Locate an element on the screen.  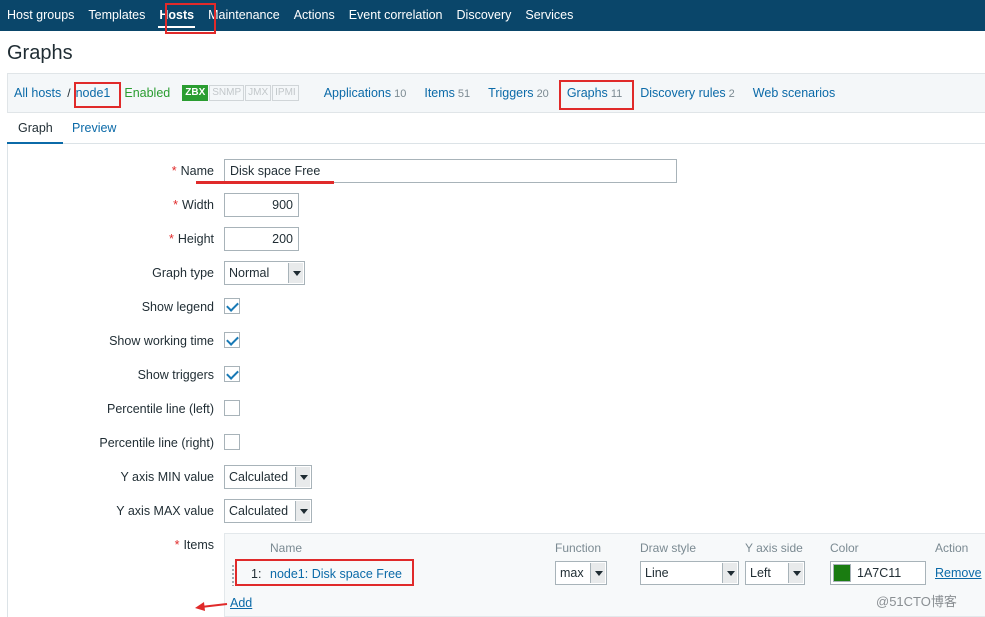
show-working-time-checkbox is located at coordinates (232, 340).